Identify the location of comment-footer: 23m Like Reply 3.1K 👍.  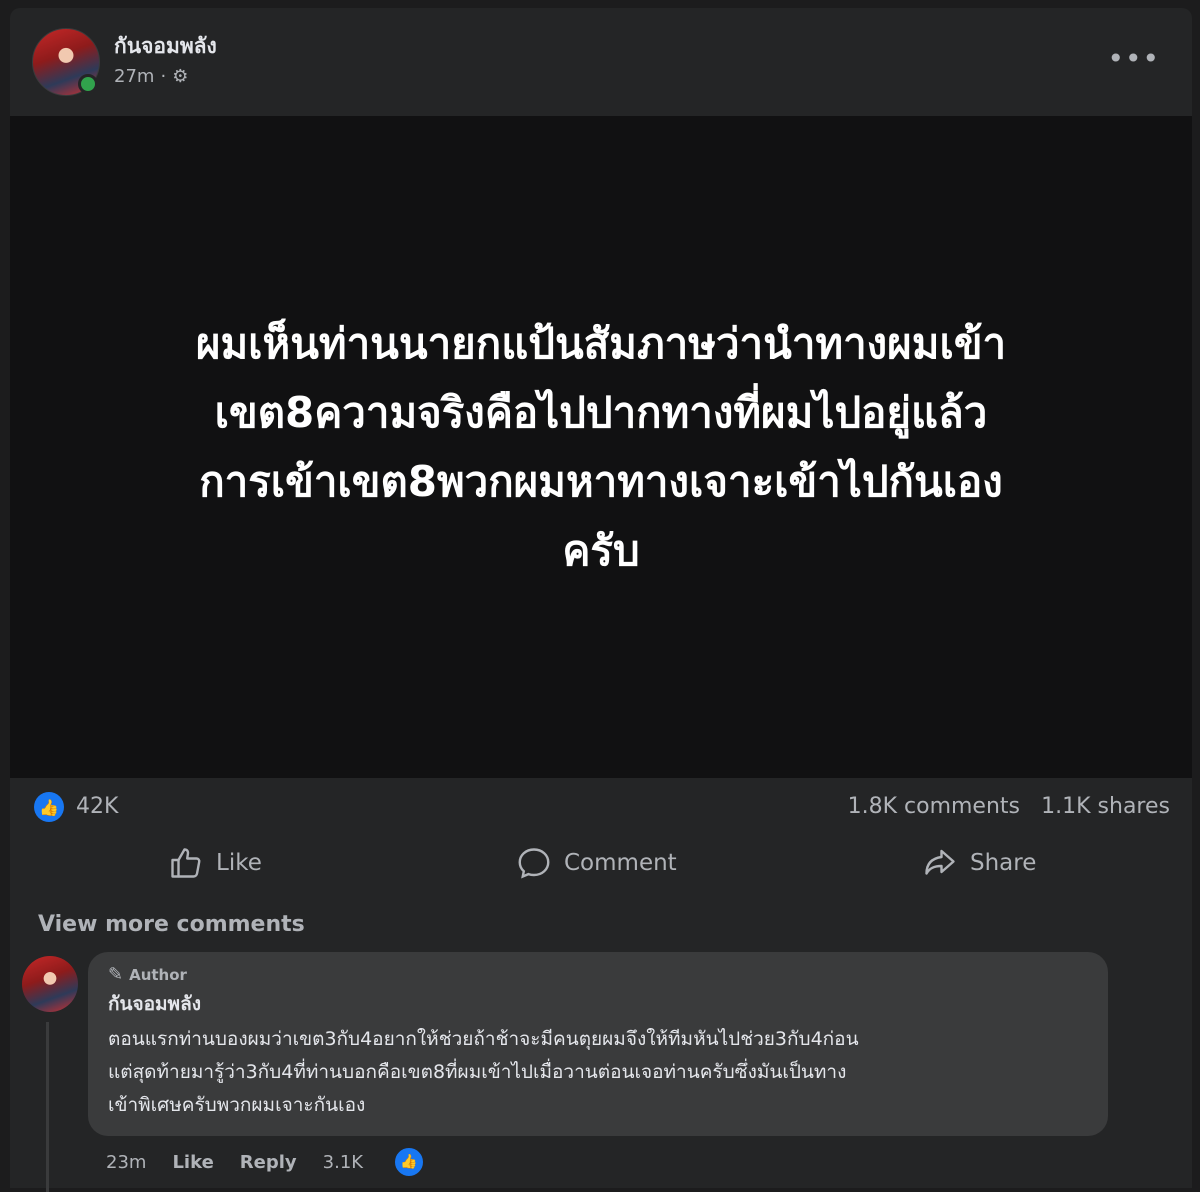
(266, 1162).